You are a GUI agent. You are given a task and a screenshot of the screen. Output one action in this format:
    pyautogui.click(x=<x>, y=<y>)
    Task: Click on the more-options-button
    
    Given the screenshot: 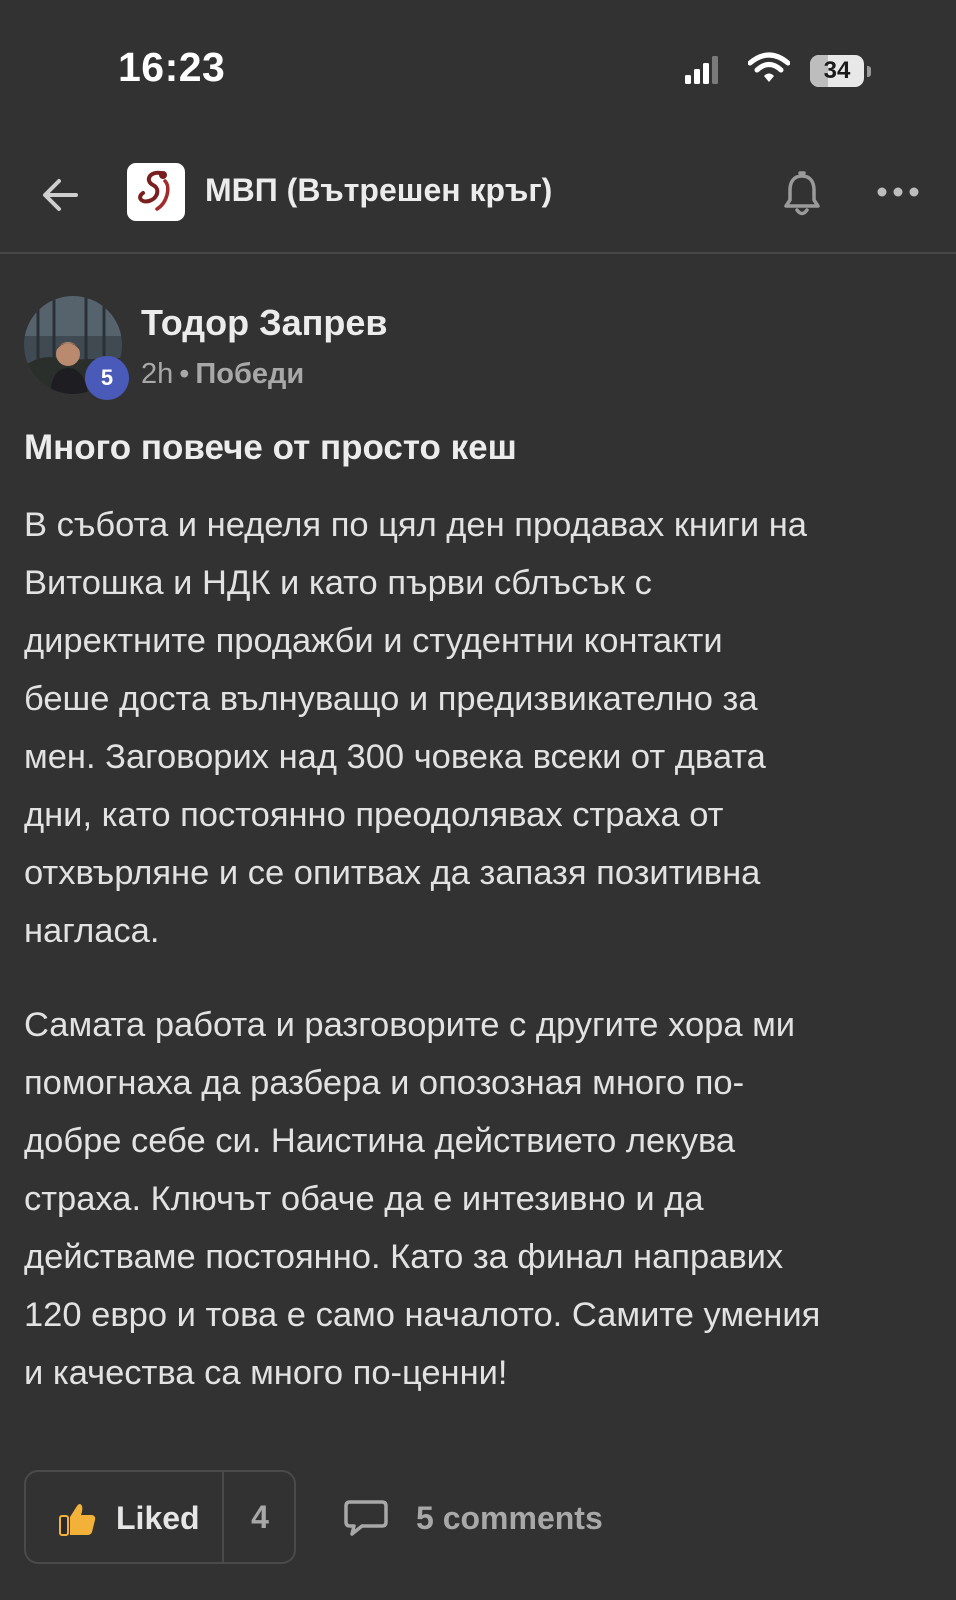 What is the action you would take?
    pyautogui.click(x=898, y=192)
    